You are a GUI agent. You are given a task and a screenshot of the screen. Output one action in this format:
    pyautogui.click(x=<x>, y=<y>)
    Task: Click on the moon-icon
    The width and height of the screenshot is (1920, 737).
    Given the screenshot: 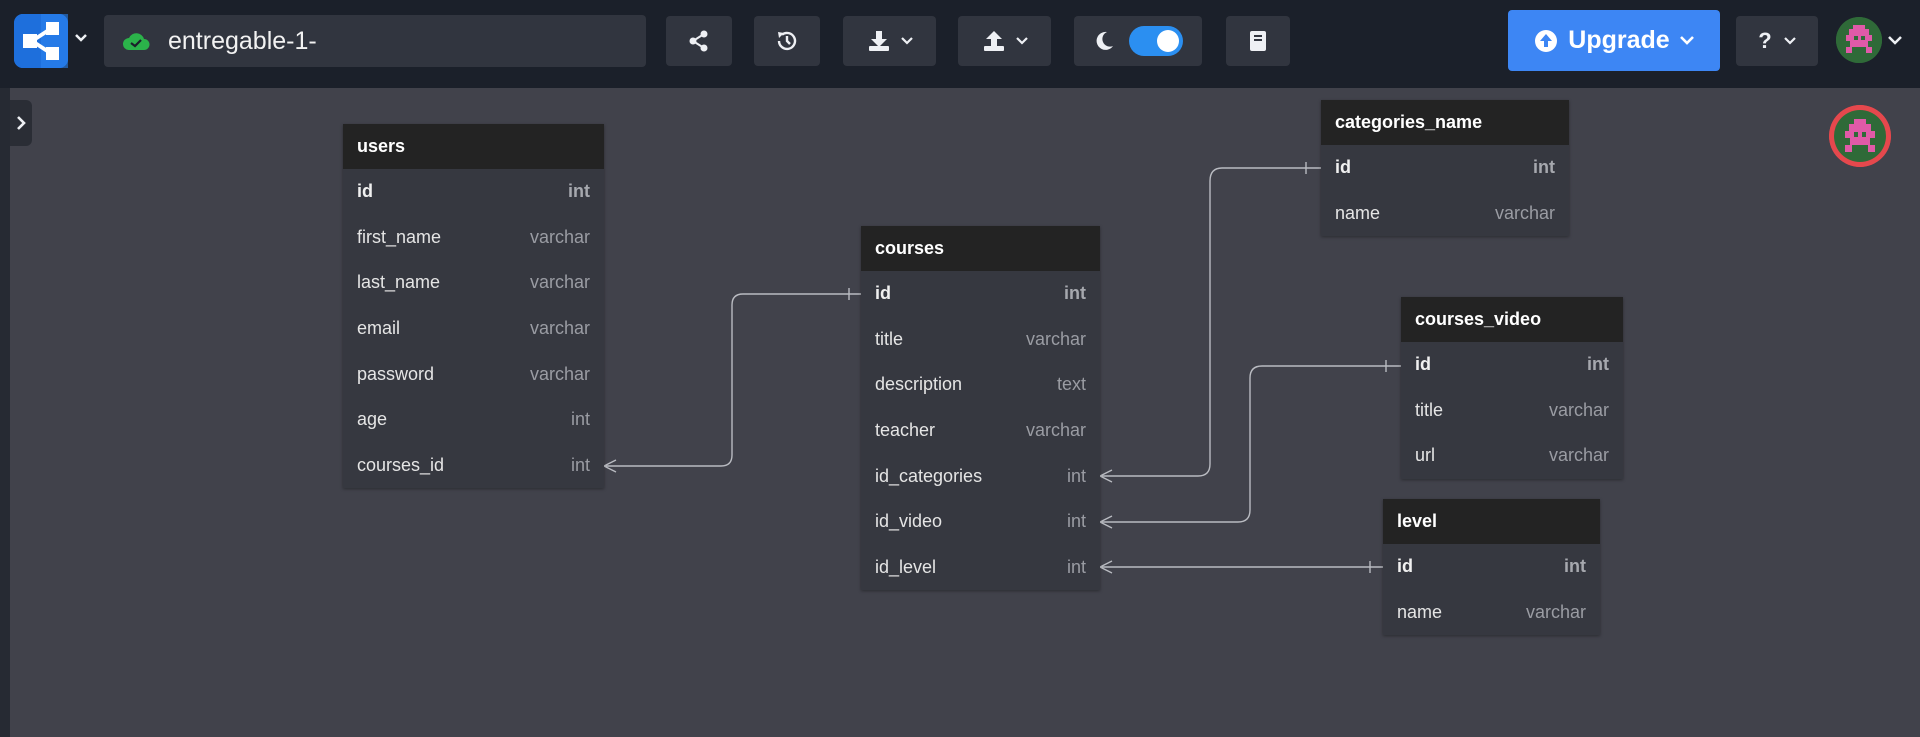 What is the action you would take?
    pyautogui.click(x=1104, y=40)
    